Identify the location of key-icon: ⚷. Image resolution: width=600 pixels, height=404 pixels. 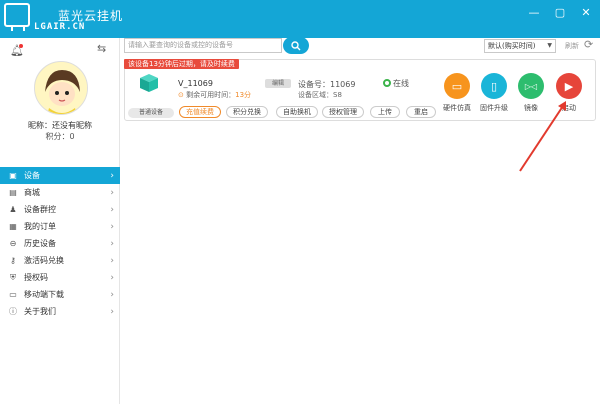
(13, 260).